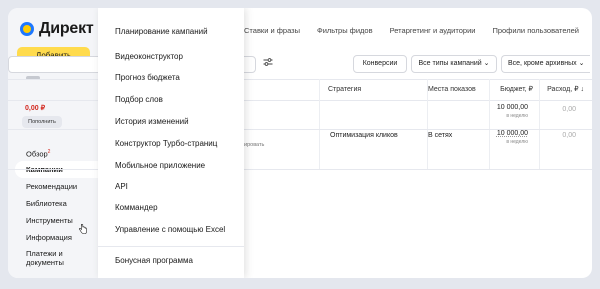 This screenshot has width=600, height=289. I want to click on tab-retargeting: Ретаргетинг и аудитории, so click(433, 30).